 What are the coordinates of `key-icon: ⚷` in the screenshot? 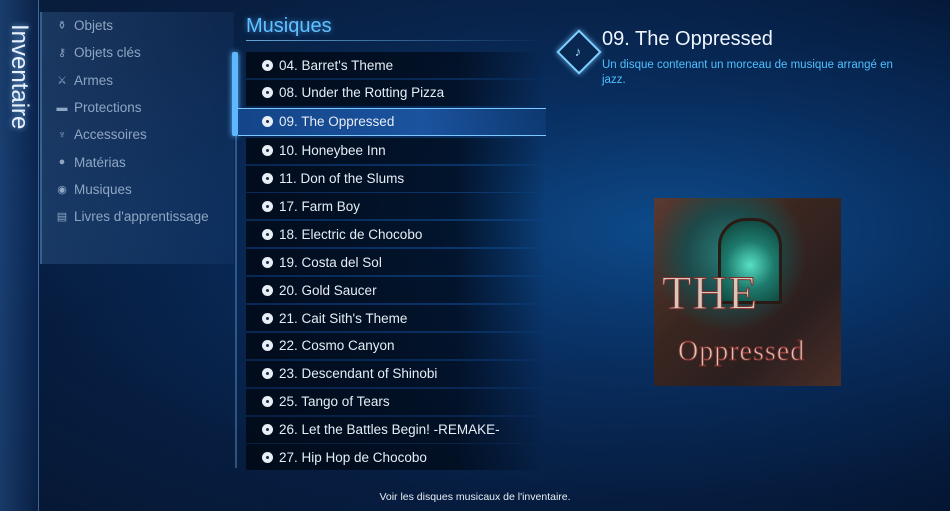 It's located at (62, 53).